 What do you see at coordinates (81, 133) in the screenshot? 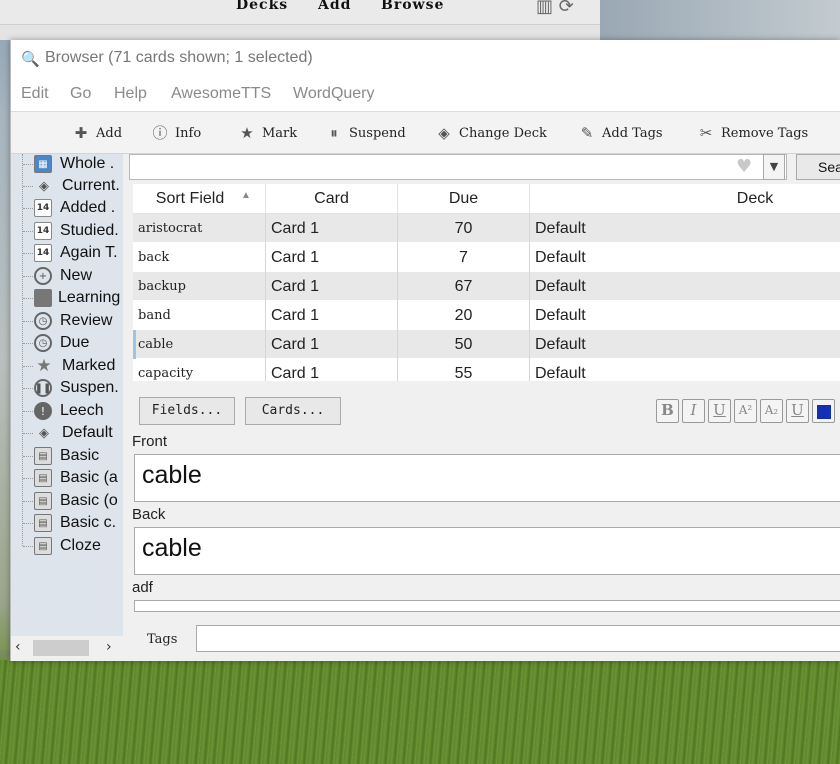
I see `add-icon: ✚` at bounding box center [81, 133].